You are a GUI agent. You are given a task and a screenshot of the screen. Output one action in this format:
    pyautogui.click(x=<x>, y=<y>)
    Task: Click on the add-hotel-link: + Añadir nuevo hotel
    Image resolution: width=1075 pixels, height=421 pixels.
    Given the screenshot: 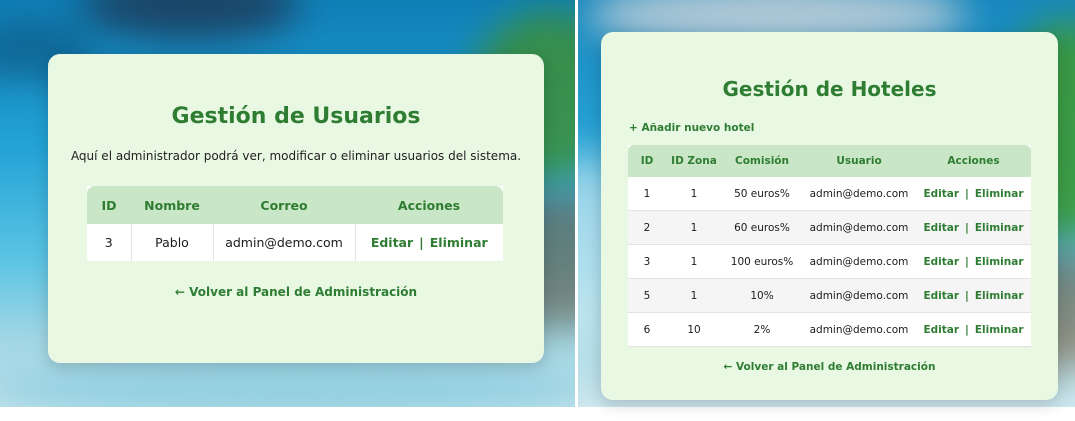 What is the action you would take?
    pyautogui.click(x=691, y=128)
    